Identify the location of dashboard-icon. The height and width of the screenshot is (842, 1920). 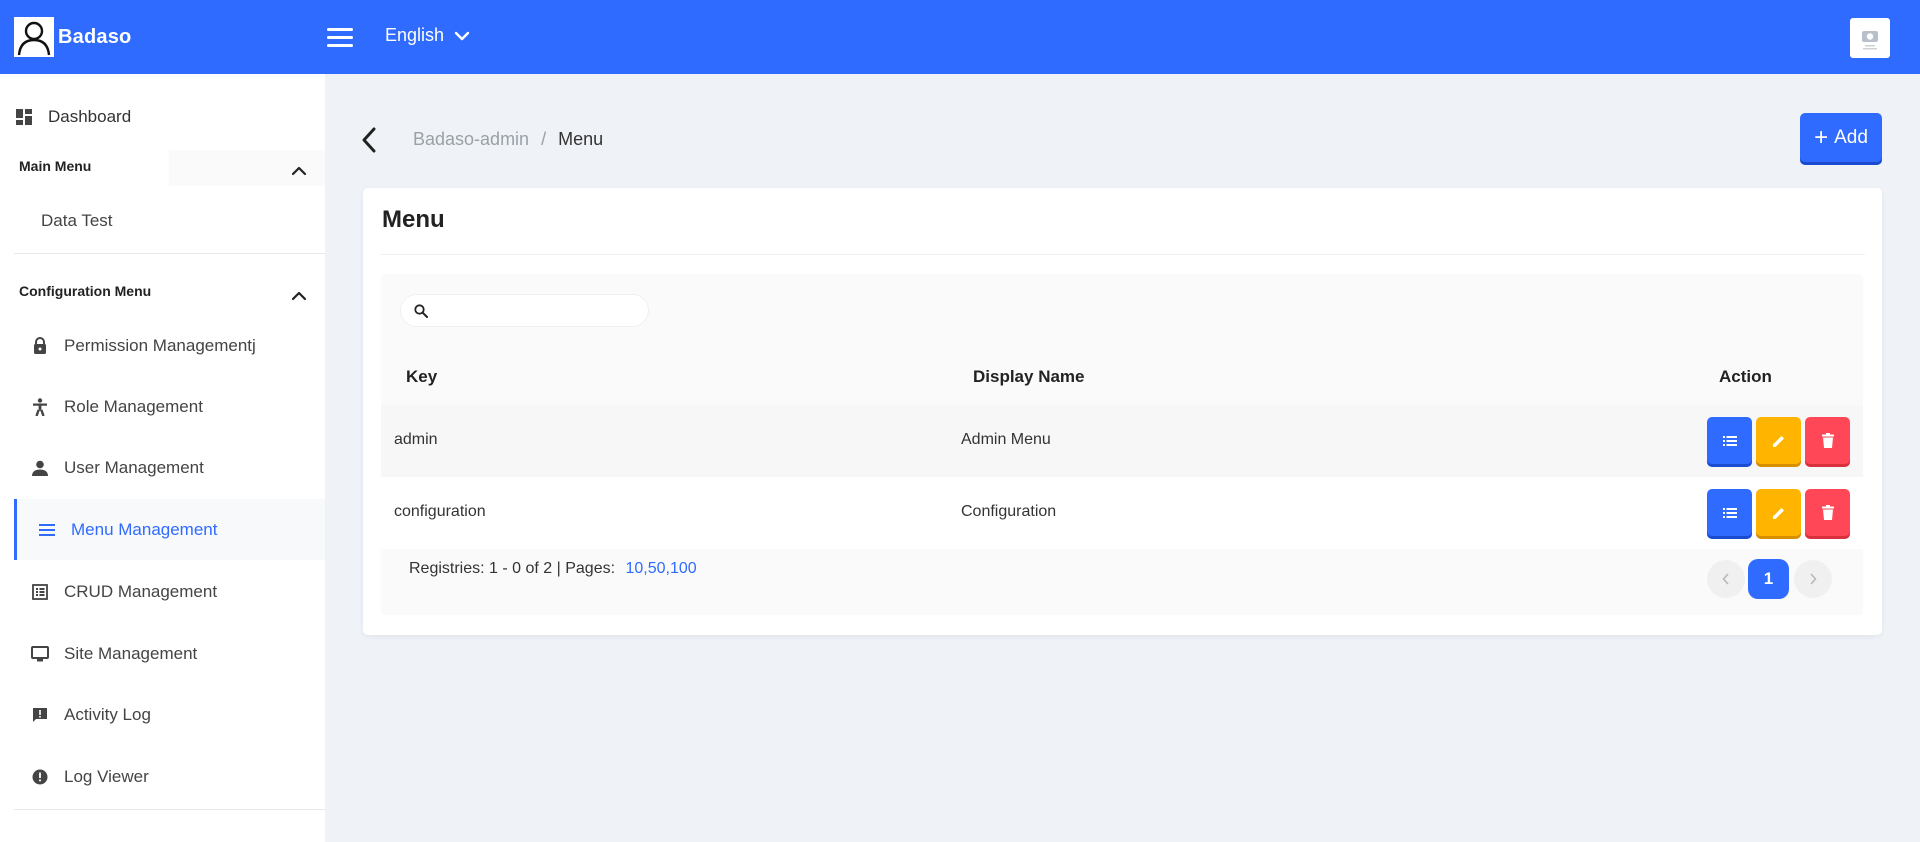
(24, 116).